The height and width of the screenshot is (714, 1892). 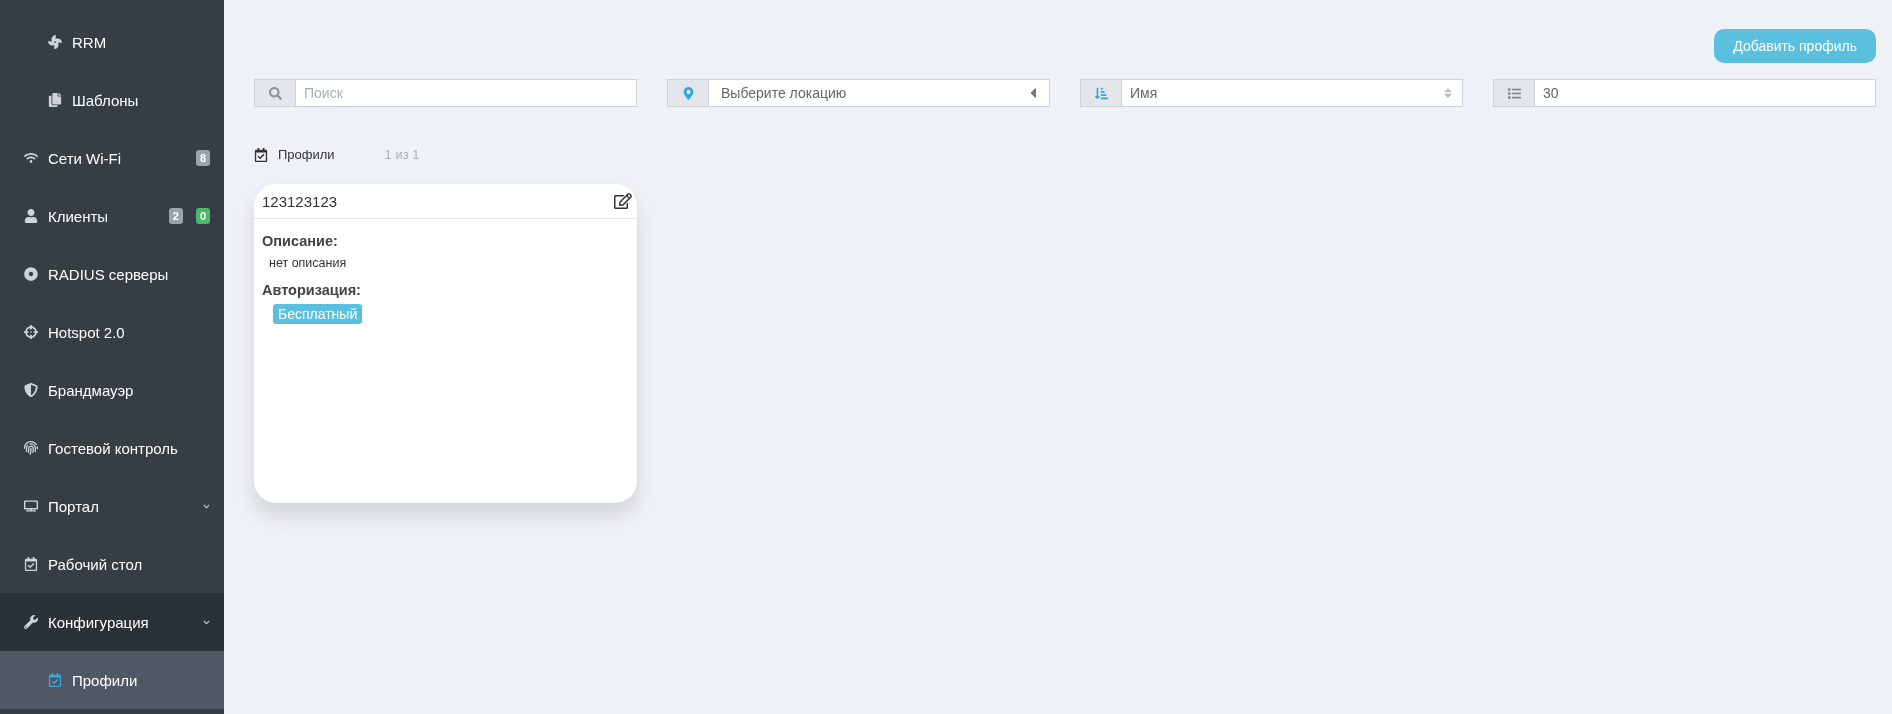 I want to click on sidebar-label: Брандмауэр, so click(x=91, y=390).